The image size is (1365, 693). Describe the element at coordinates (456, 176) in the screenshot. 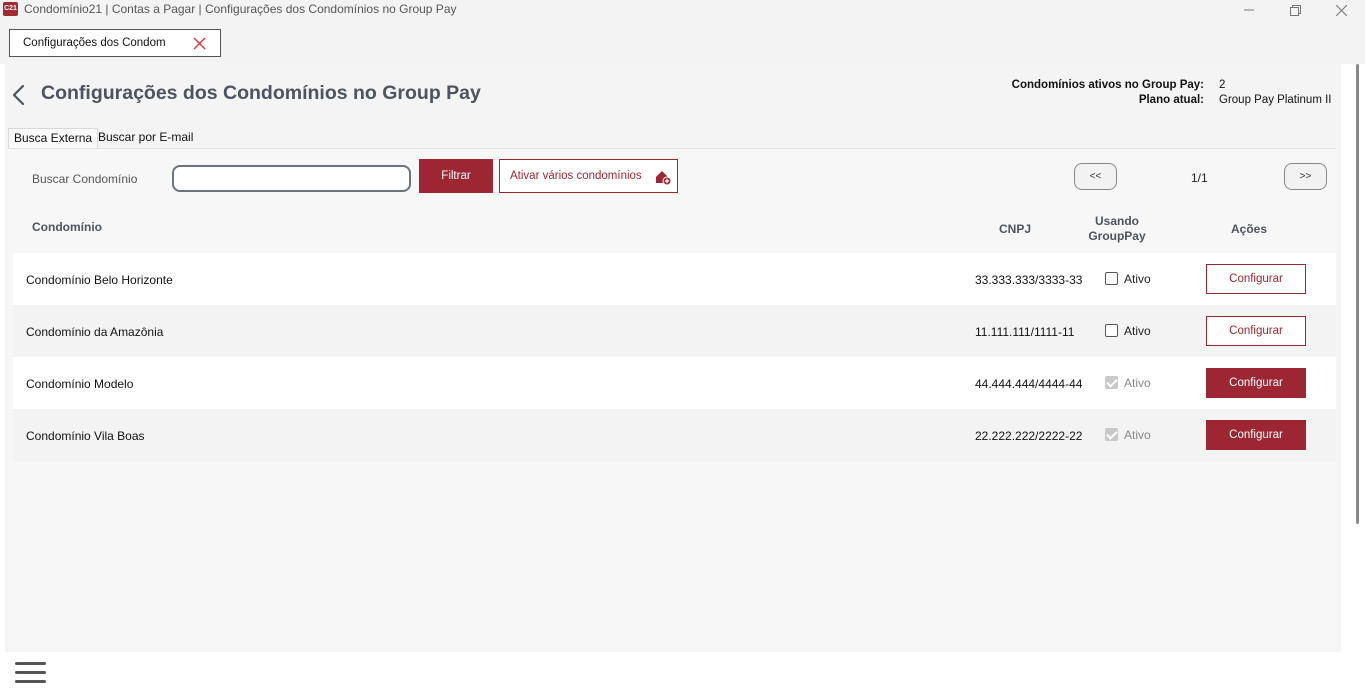

I see `filter-button: Filtrar` at that location.